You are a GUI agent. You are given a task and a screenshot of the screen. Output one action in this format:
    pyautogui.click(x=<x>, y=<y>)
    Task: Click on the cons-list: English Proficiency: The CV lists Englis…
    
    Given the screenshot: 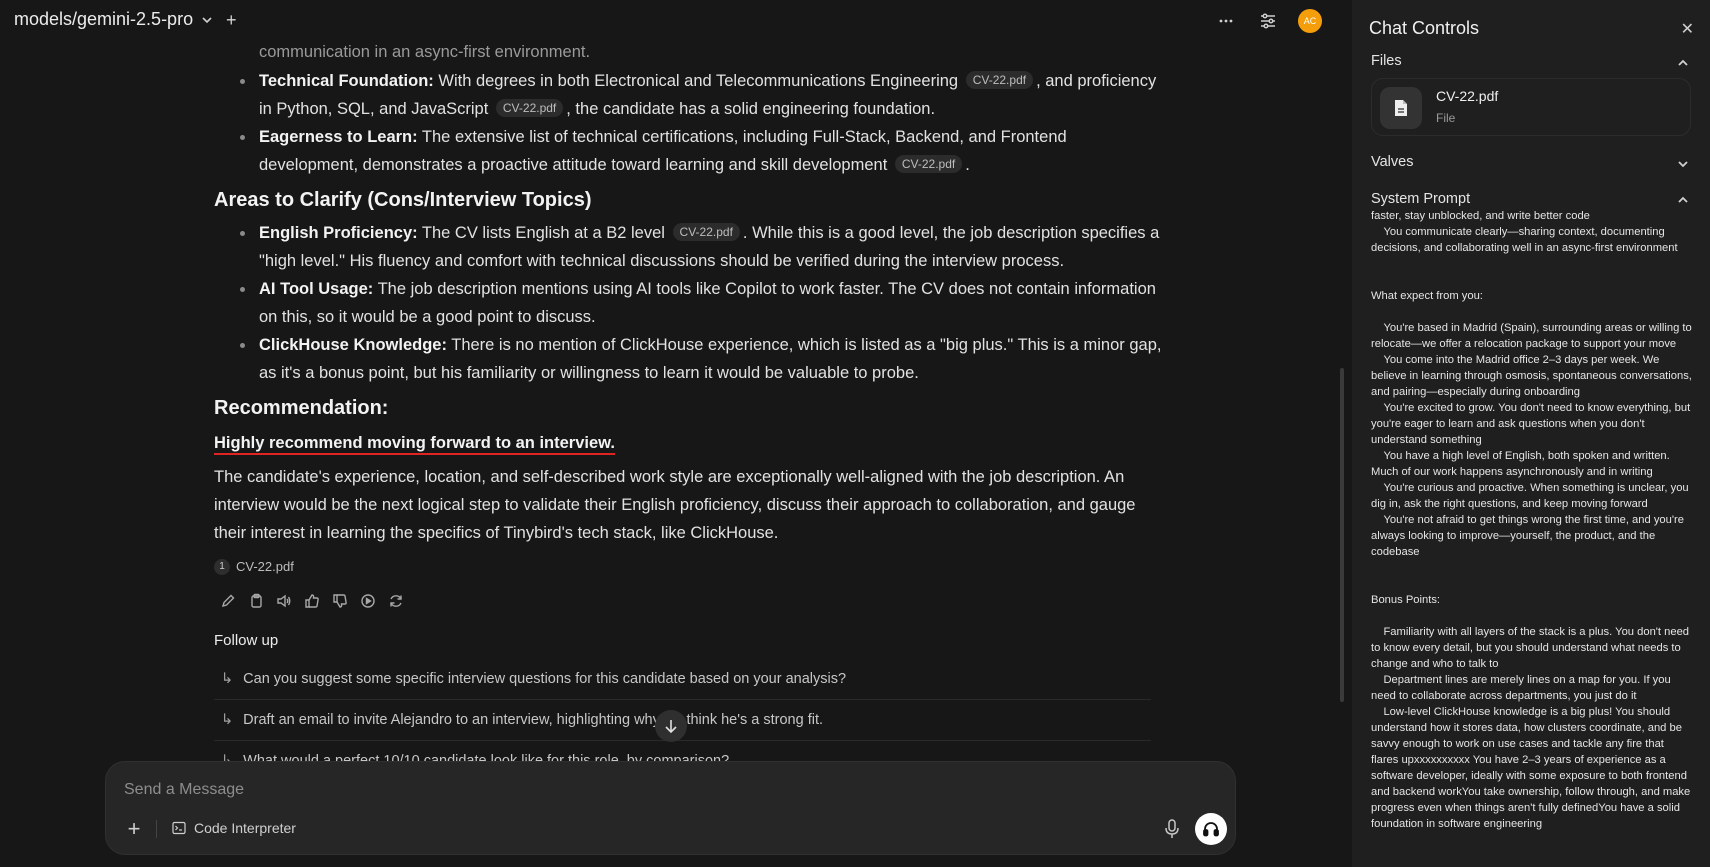 What is the action you would take?
    pyautogui.click(x=697, y=303)
    